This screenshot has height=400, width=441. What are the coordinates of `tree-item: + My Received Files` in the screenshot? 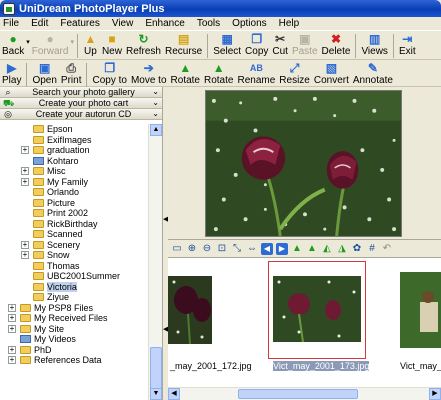 It's located at (74, 318).